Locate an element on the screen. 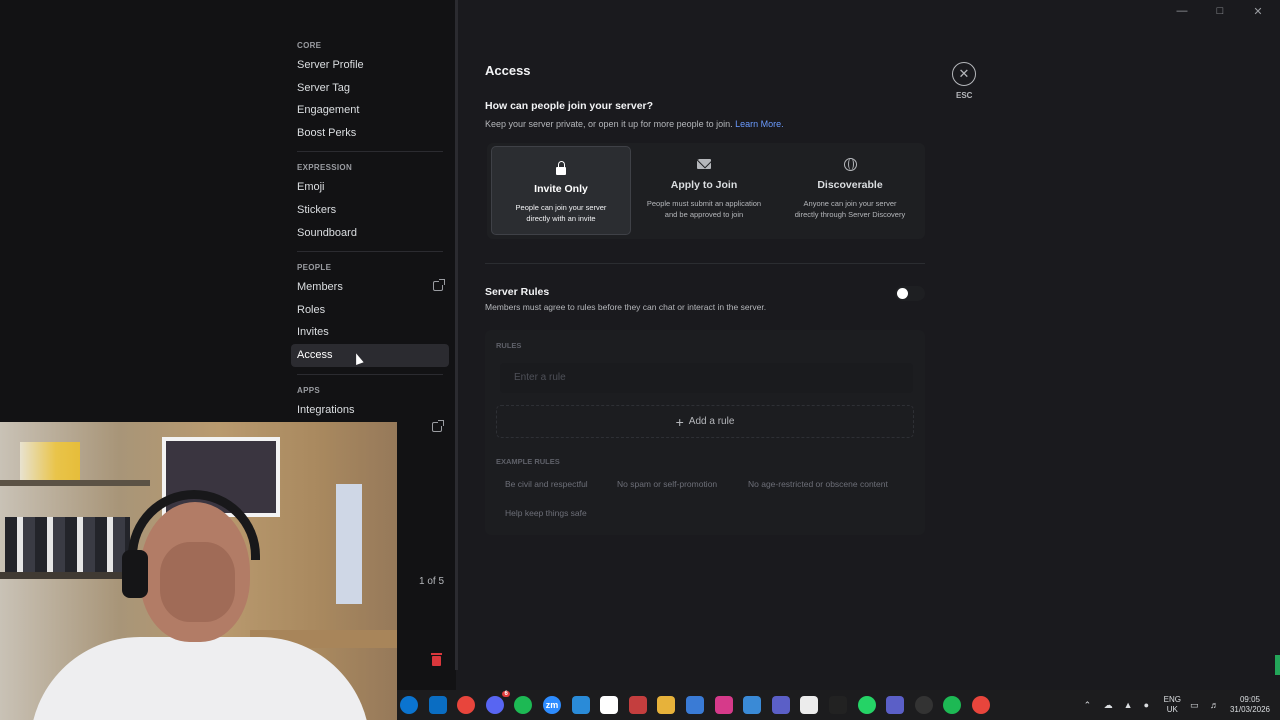  capcut-icon is located at coordinates (609, 705).